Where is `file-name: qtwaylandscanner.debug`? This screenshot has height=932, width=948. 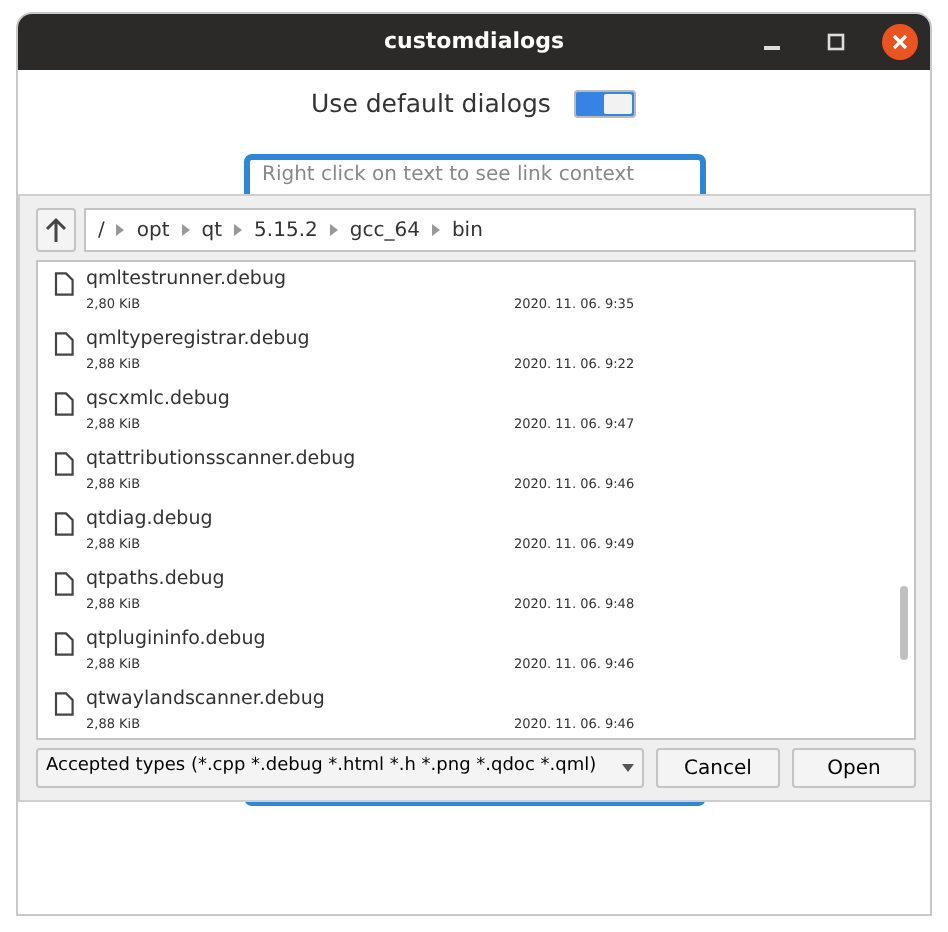 file-name: qtwaylandscanner.debug is located at coordinates (300, 700).